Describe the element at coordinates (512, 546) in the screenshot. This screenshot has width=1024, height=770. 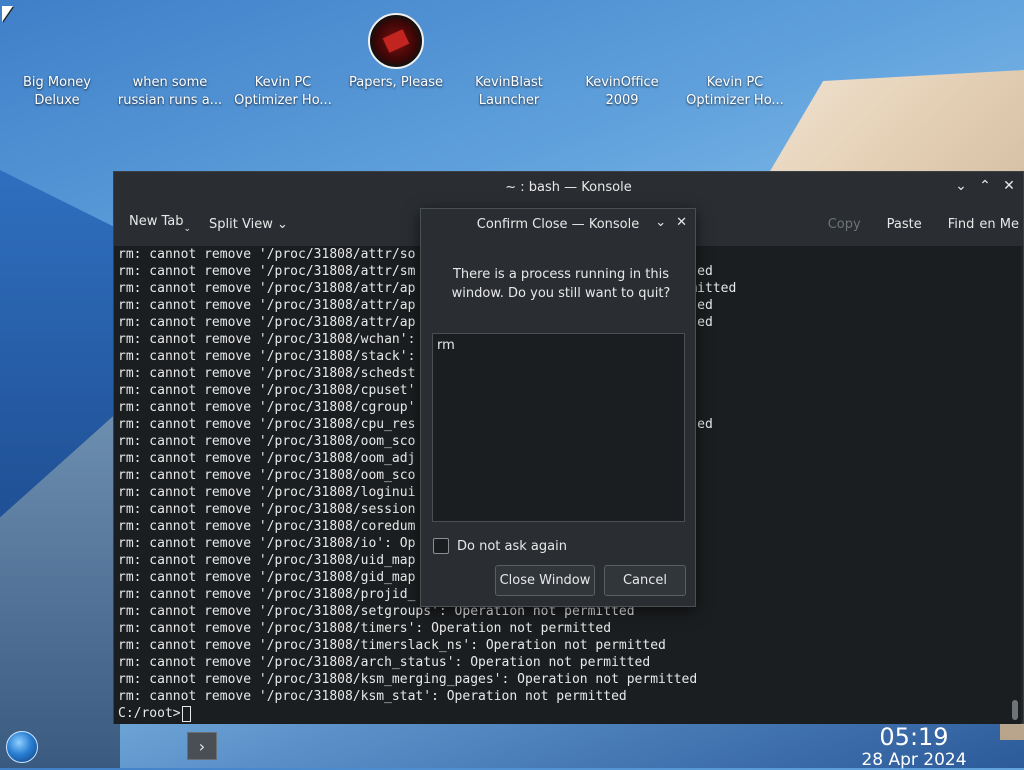
I see `checkbox-label: Do not ask again` at that location.